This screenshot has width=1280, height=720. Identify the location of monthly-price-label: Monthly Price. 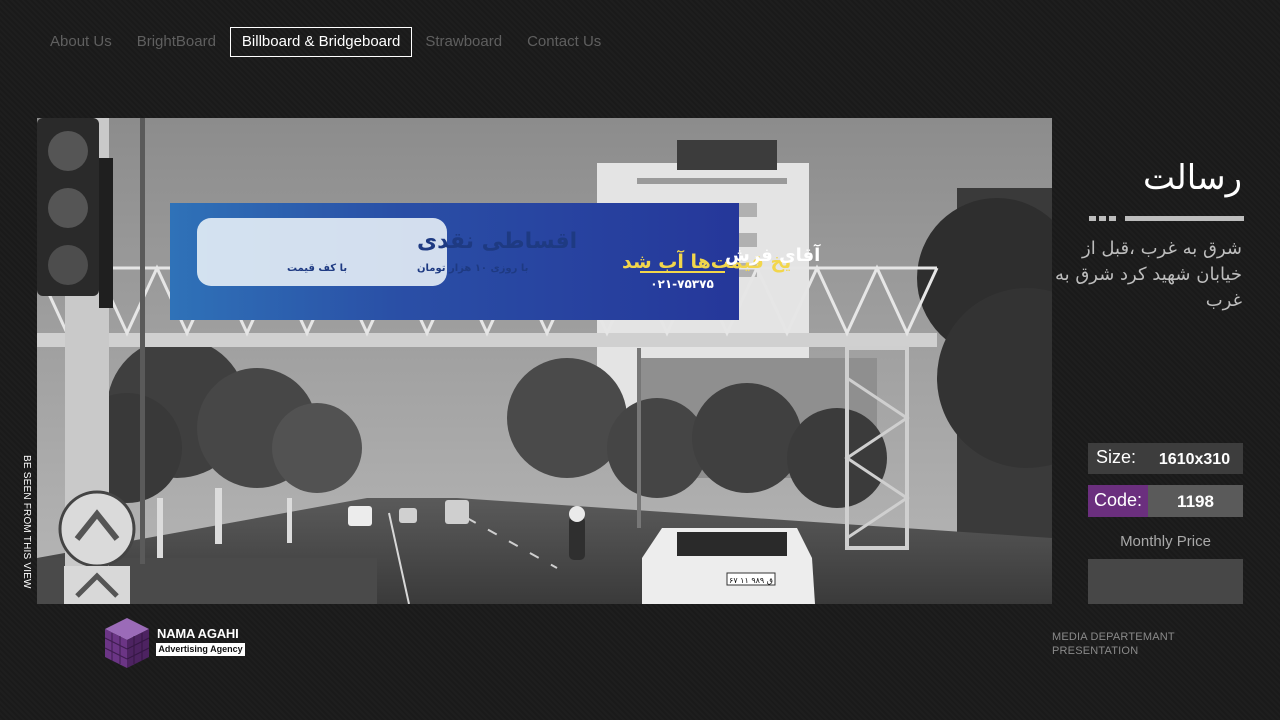
(1165, 541).